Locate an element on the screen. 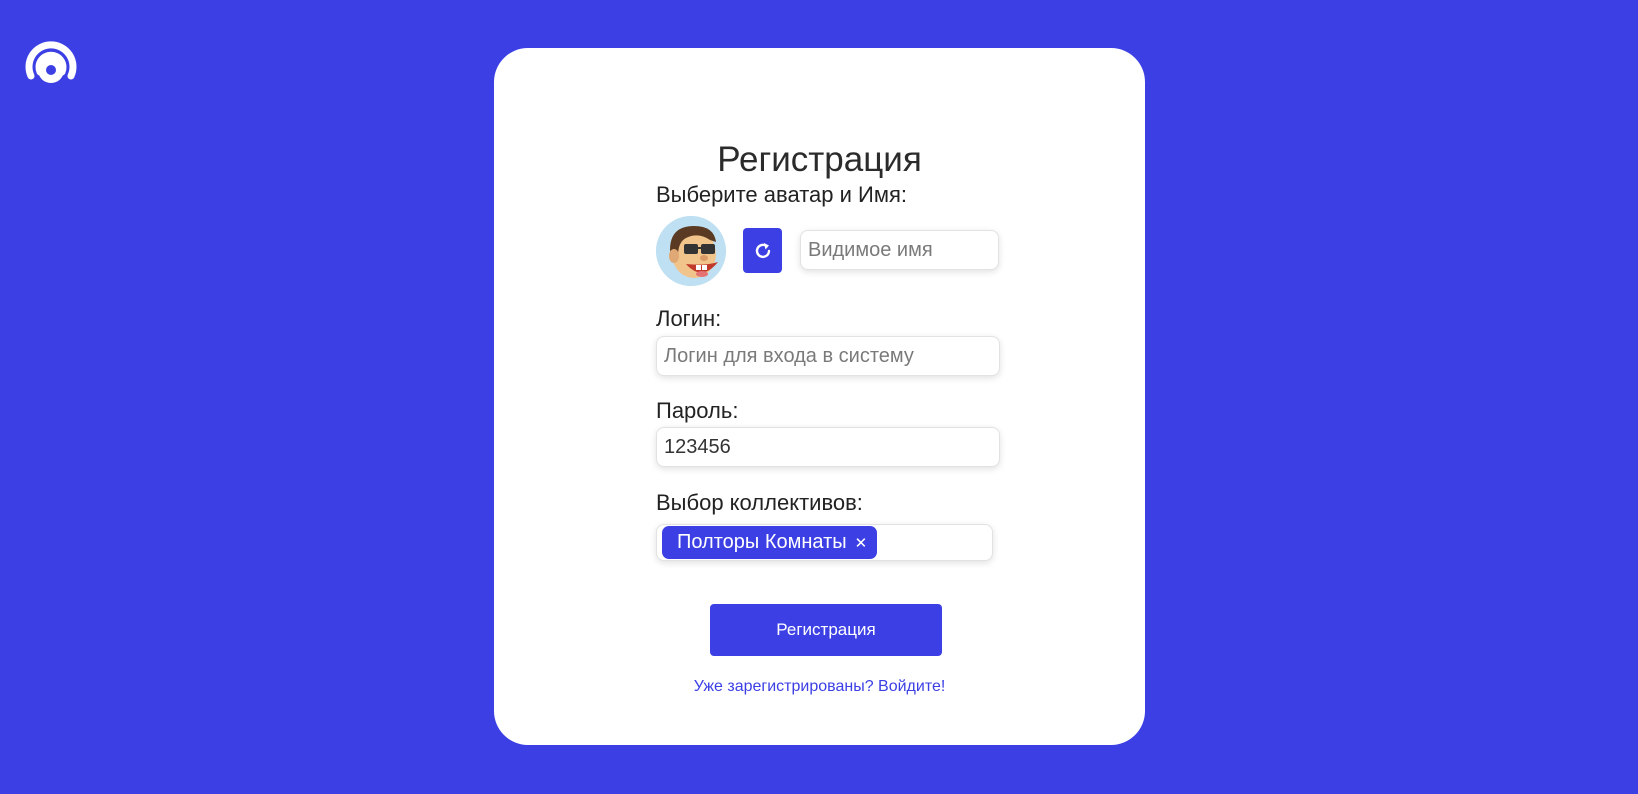 The image size is (1638, 794). app-logo is located at coordinates (51, 57).